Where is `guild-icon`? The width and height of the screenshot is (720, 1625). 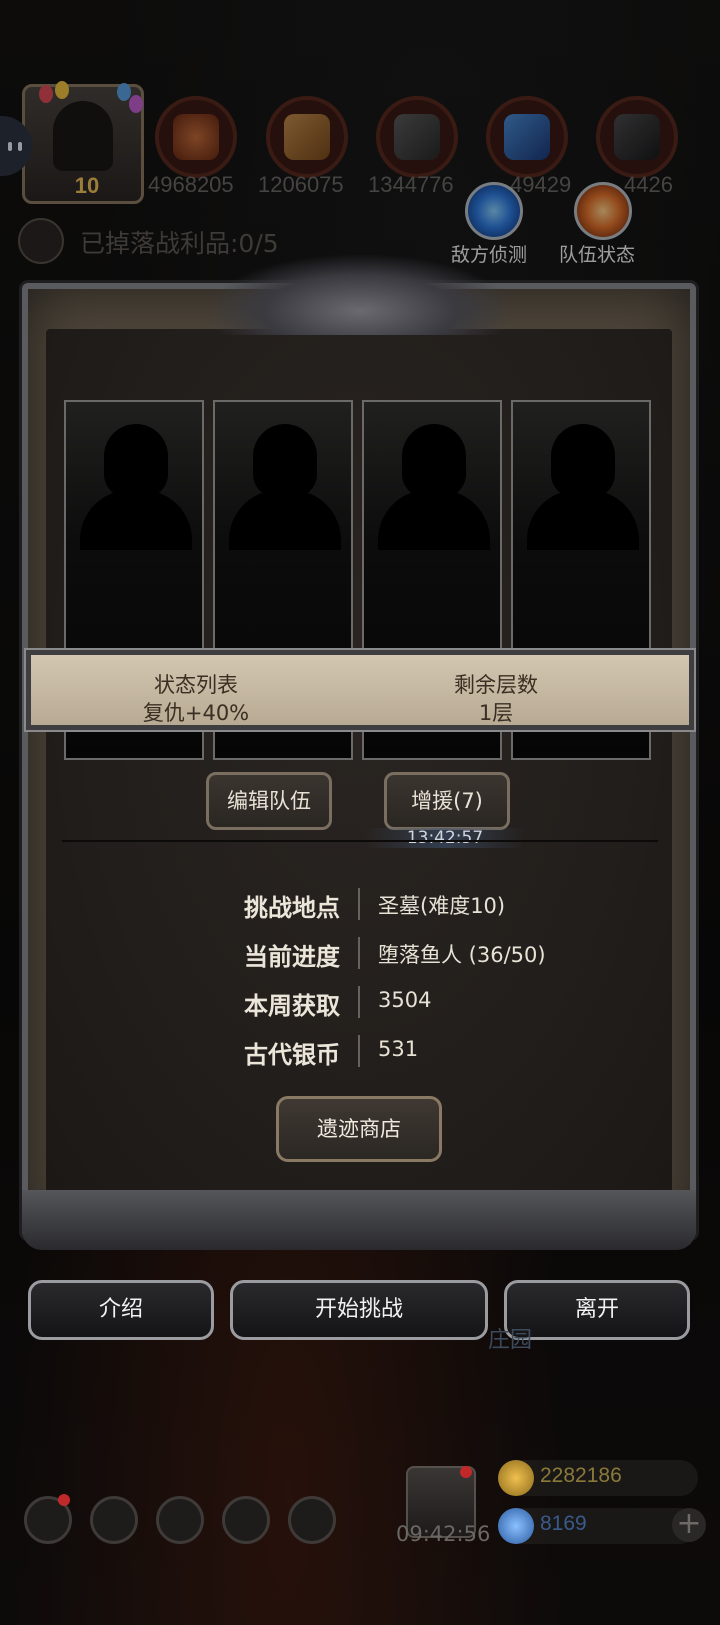
guild-icon is located at coordinates (180, 1520).